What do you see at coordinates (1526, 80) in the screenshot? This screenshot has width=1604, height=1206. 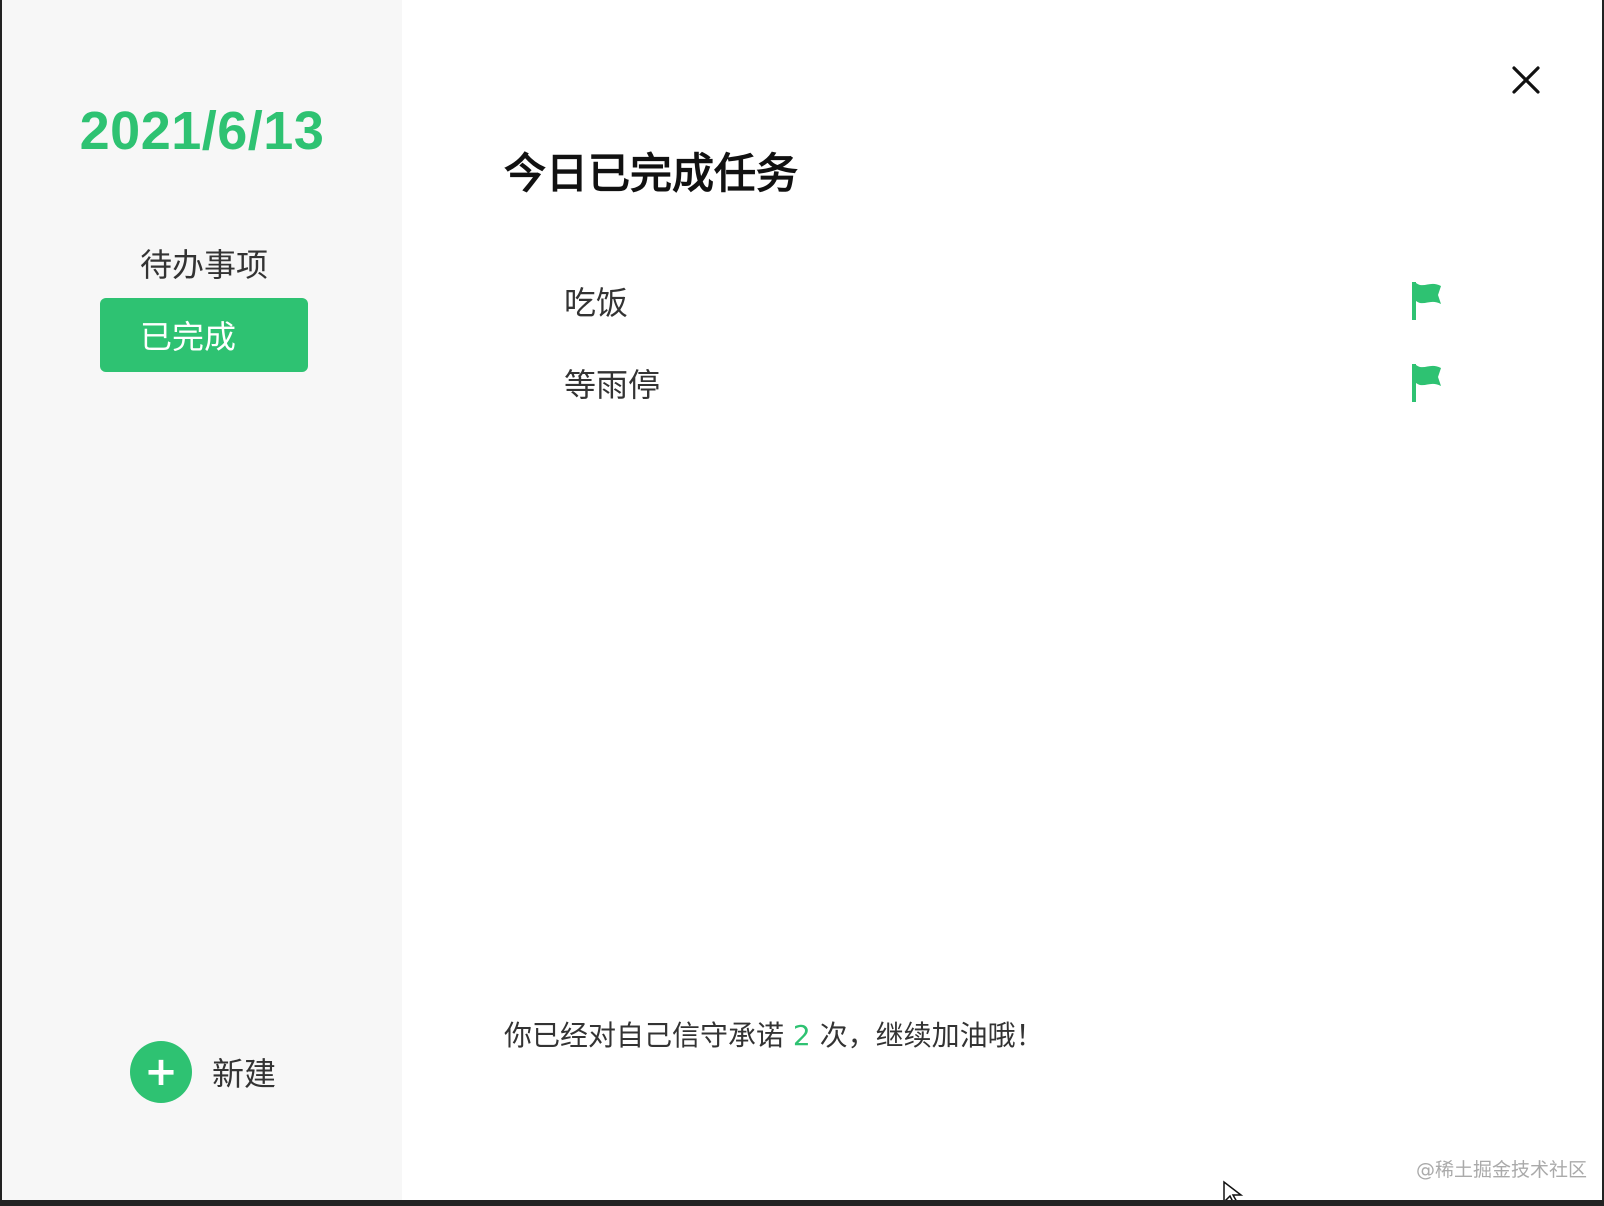 I see `close-icon` at bounding box center [1526, 80].